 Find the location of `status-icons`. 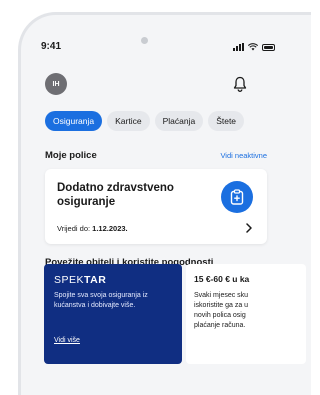

status-icons is located at coordinates (254, 47).